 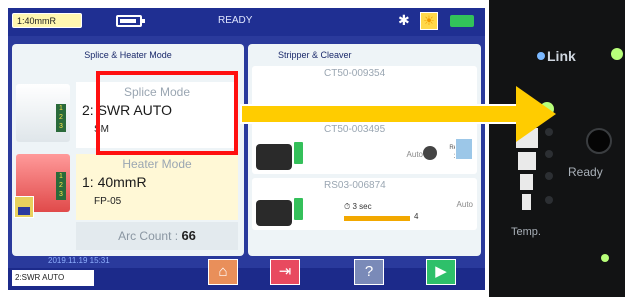 What do you see at coordinates (274, 213) in the screenshot?
I see `stripper-icon` at bounding box center [274, 213].